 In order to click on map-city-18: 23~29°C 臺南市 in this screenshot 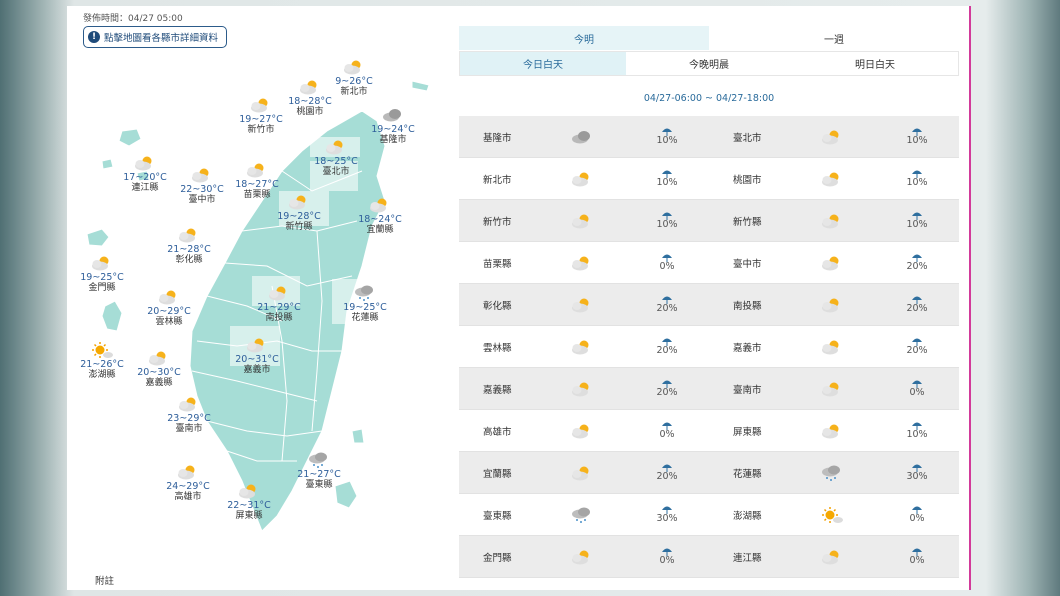, I will do `click(189, 415)`.